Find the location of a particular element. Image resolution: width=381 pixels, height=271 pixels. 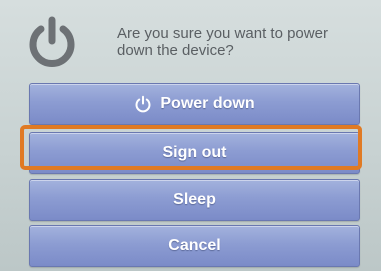

cancel-button: Cancel is located at coordinates (194, 246).